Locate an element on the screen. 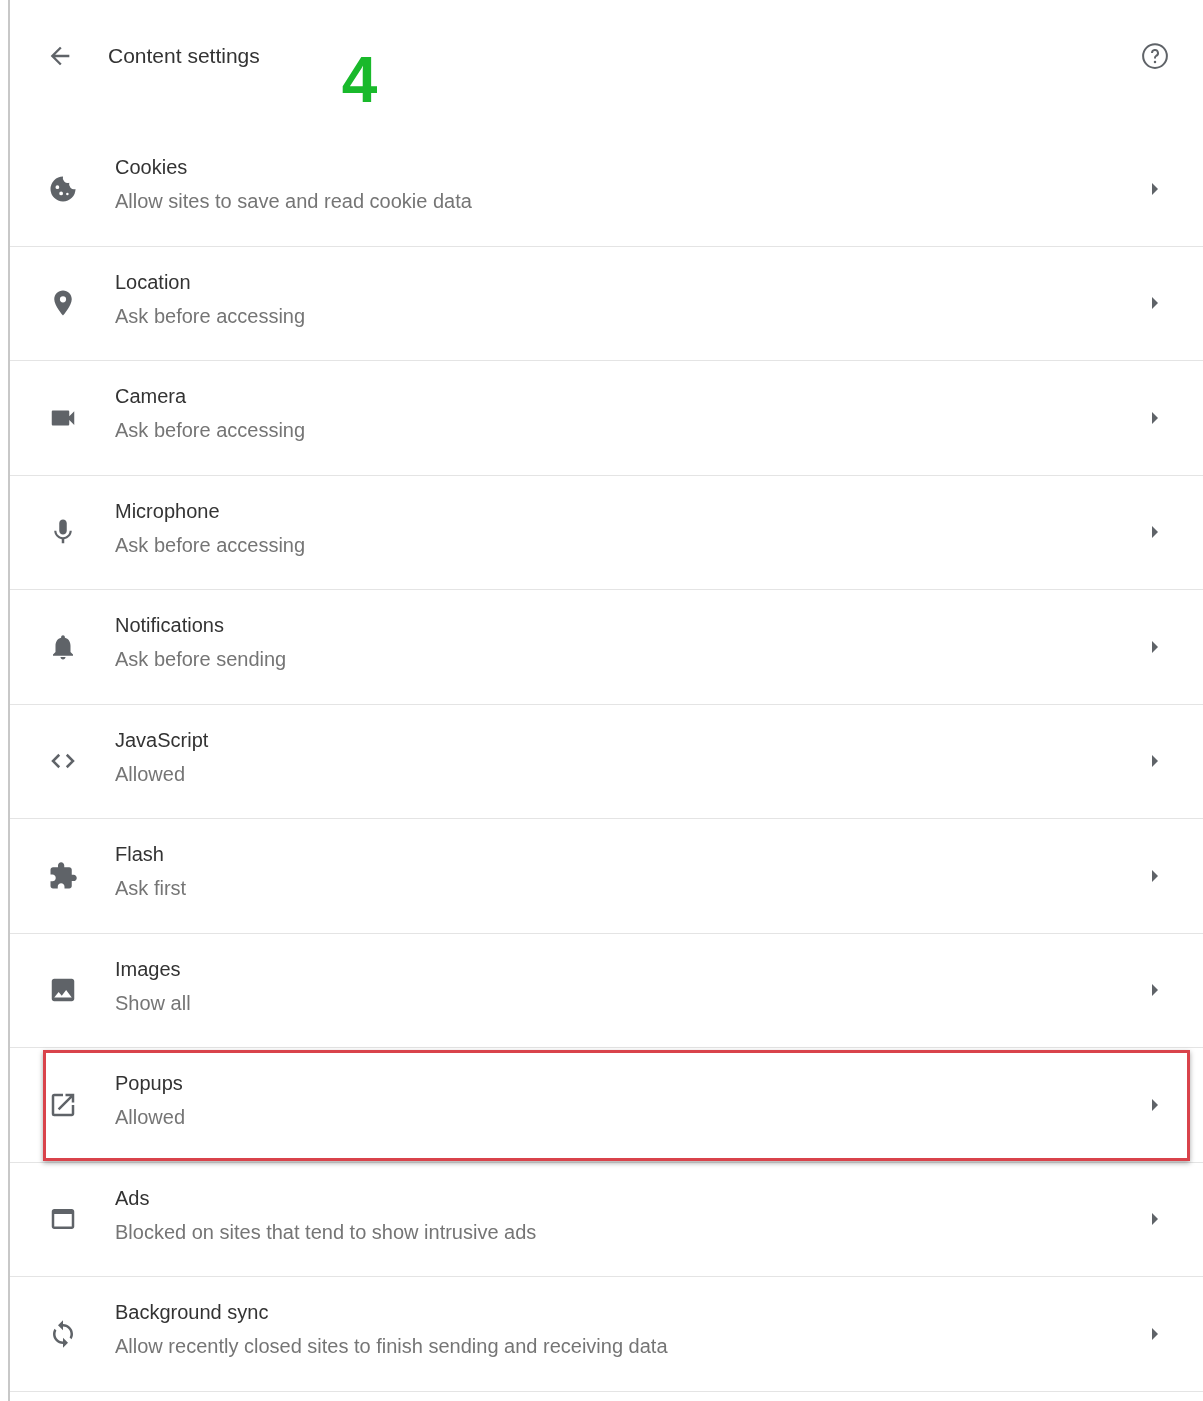 The width and height of the screenshot is (1203, 1401). page-title: Content settings is located at coordinates (184, 56).